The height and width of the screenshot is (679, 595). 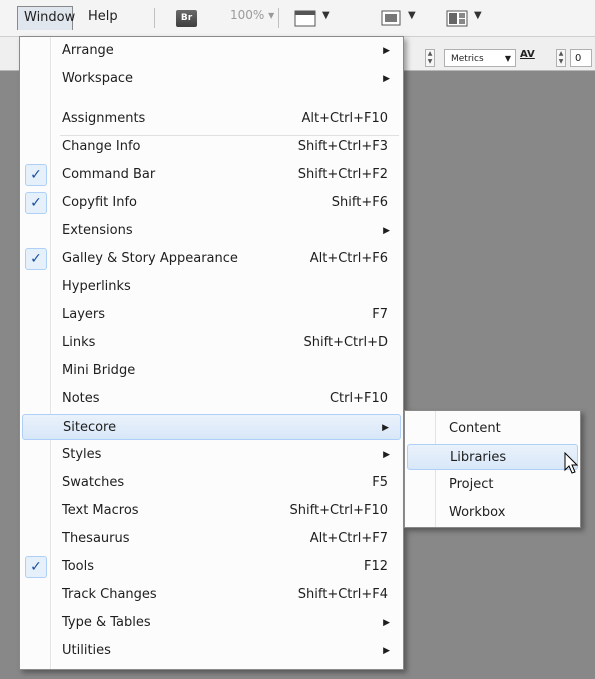 What do you see at coordinates (457, 18) in the screenshot?
I see `arrange-documents-icon` at bounding box center [457, 18].